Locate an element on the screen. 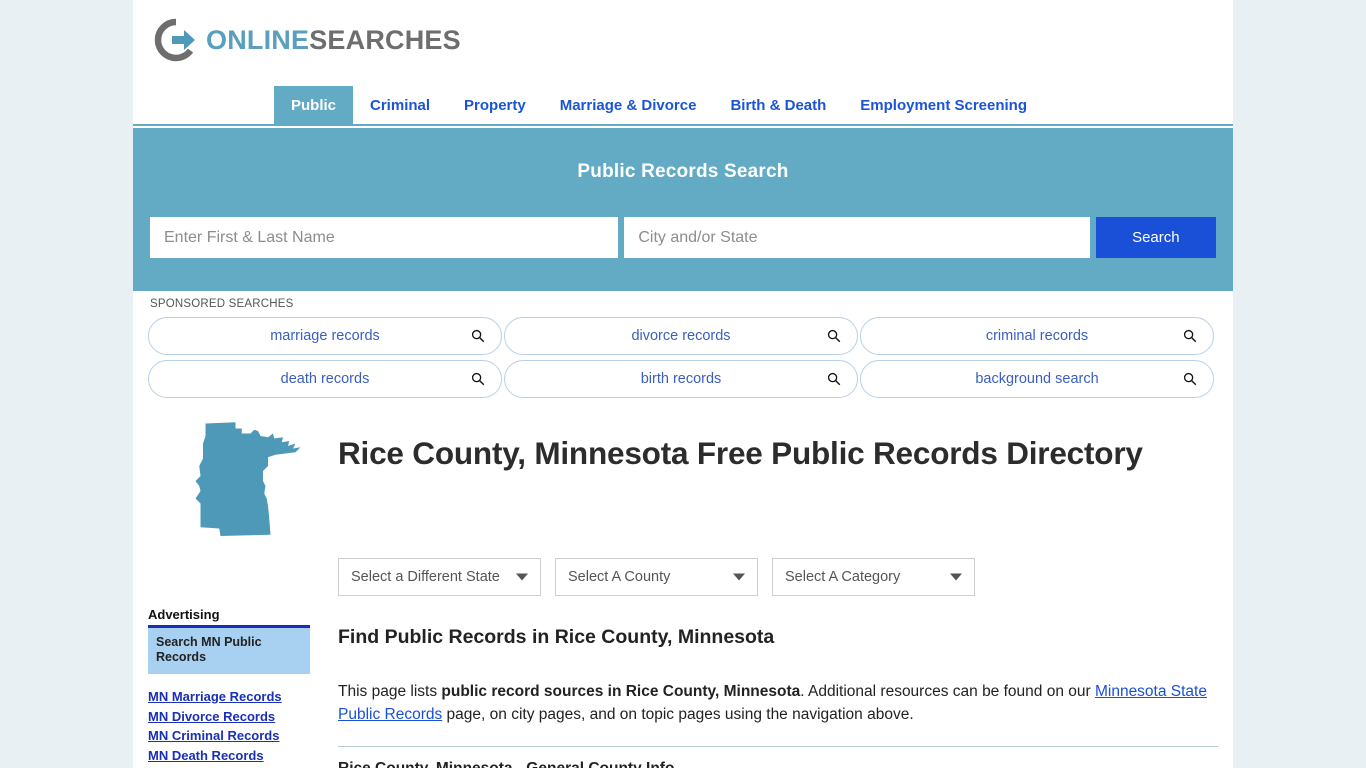 The width and height of the screenshot is (1366, 768). logo-word-searches: SEARCHES is located at coordinates (385, 40).